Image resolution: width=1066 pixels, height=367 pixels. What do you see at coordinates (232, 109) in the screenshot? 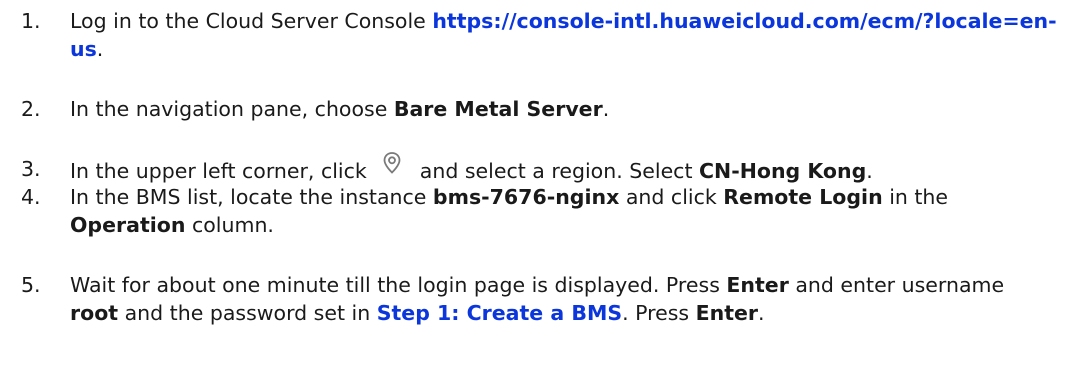
I see `step-text-part: In the navigation pane, choose` at bounding box center [232, 109].